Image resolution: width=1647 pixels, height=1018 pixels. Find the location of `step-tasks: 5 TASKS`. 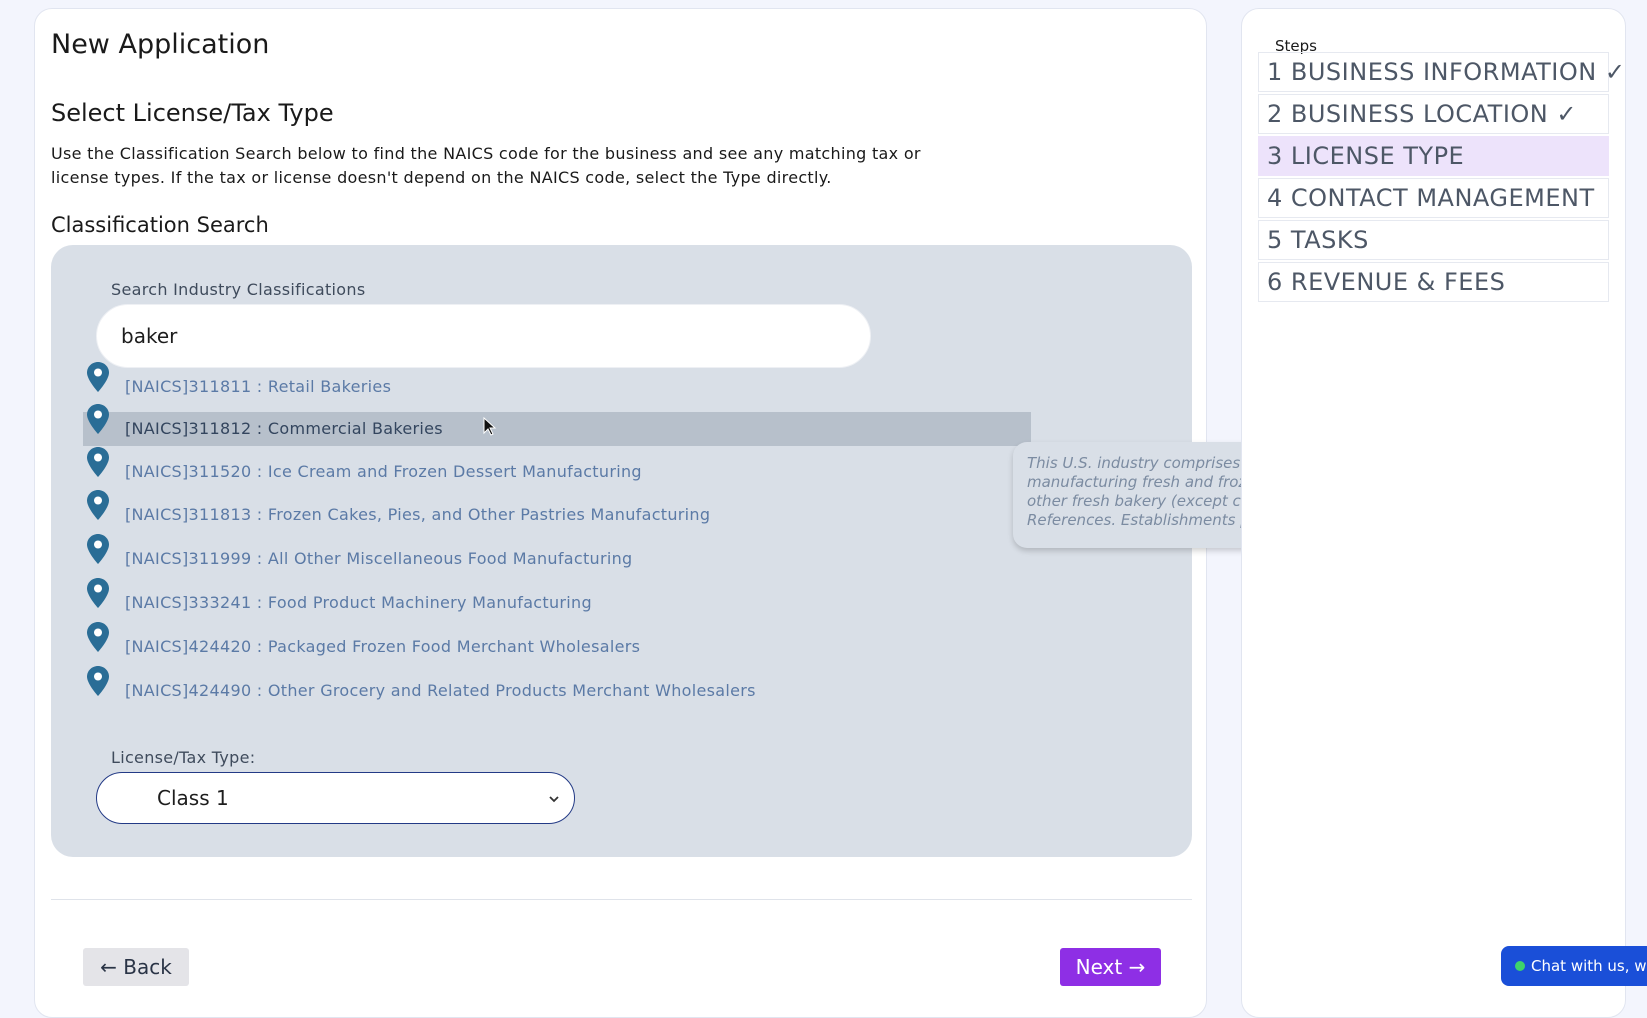

step-tasks: 5 TASKS is located at coordinates (1433, 240).